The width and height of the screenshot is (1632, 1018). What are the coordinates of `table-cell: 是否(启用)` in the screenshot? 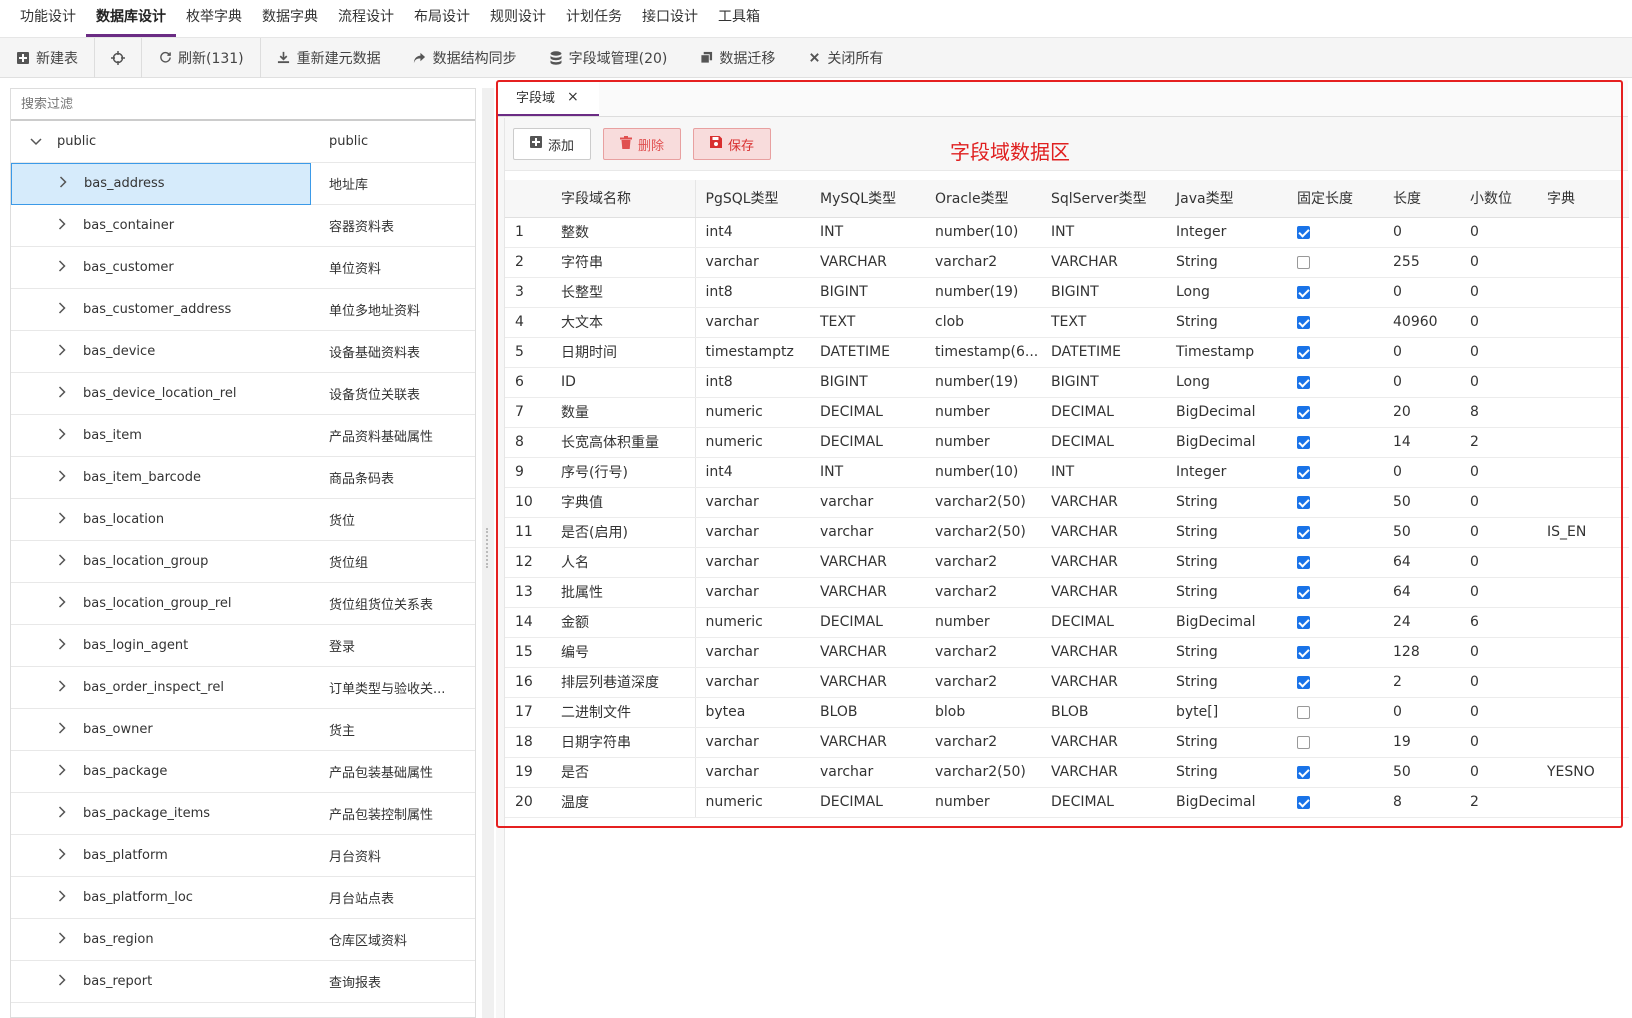 It's located at (623, 532).